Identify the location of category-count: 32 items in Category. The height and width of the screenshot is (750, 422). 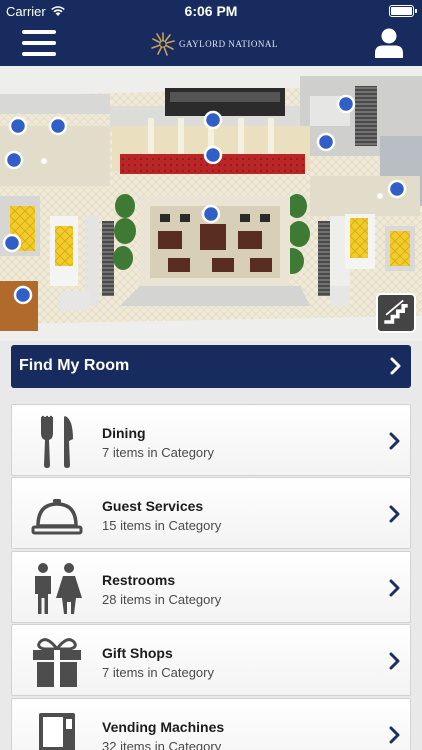
(162, 744).